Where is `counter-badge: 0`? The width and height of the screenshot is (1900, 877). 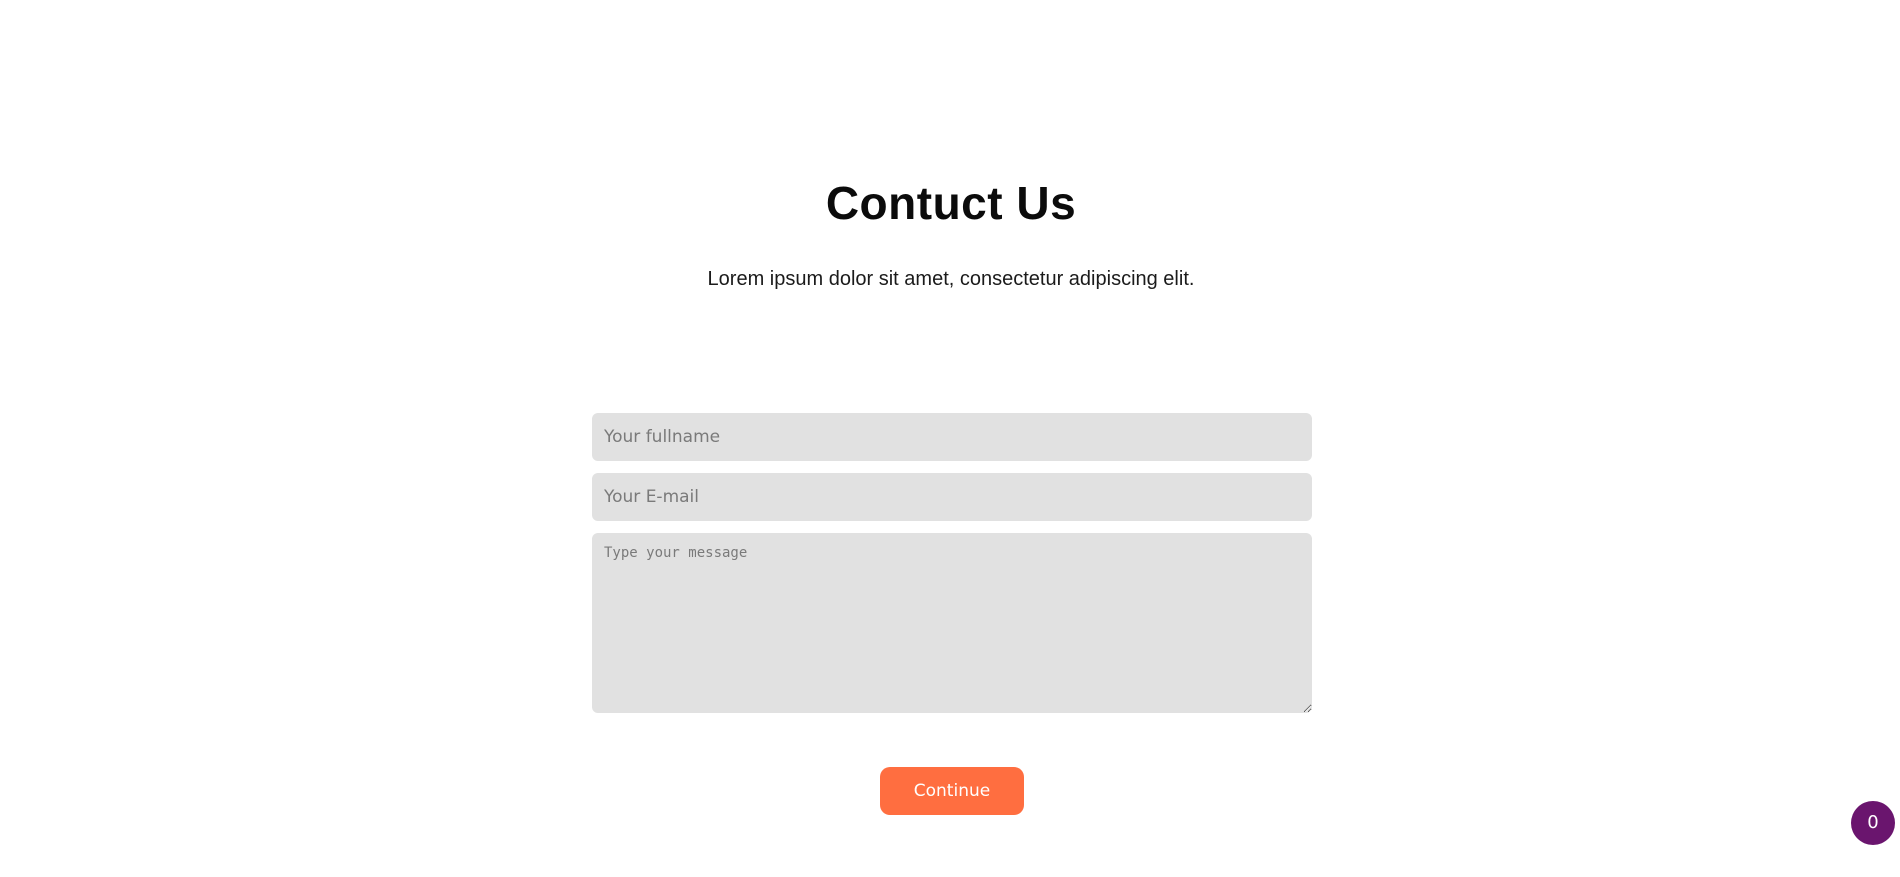 counter-badge: 0 is located at coordinates (1873, 823).